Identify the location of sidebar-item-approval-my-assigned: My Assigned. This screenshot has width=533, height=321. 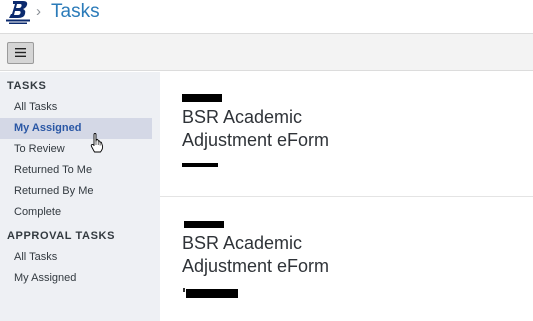
(76, 278).